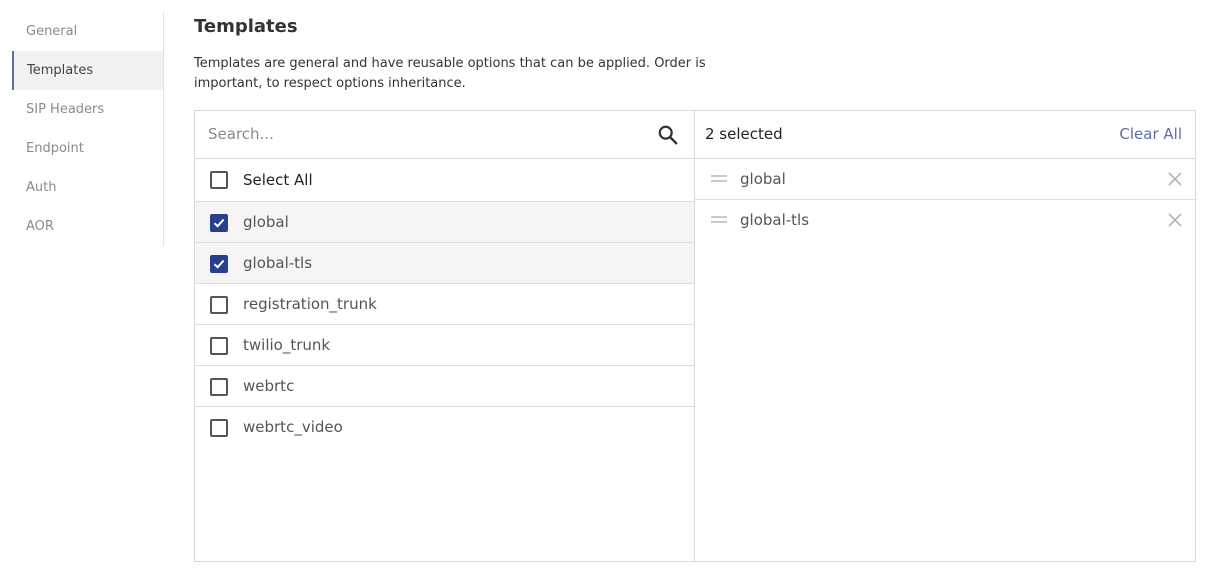 The width and height of the screenshot is (1207, 580). What do you see at coordinates (945, 179) in the screenshot?
I see `selected-item-global: global` at bounding box center [945, 179].